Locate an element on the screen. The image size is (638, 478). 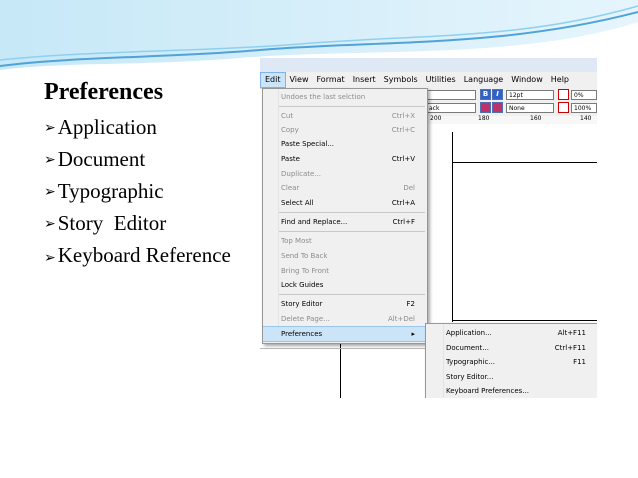
menu-item-paste: Paste Ctrl+V is located at coordinates (345, 159).